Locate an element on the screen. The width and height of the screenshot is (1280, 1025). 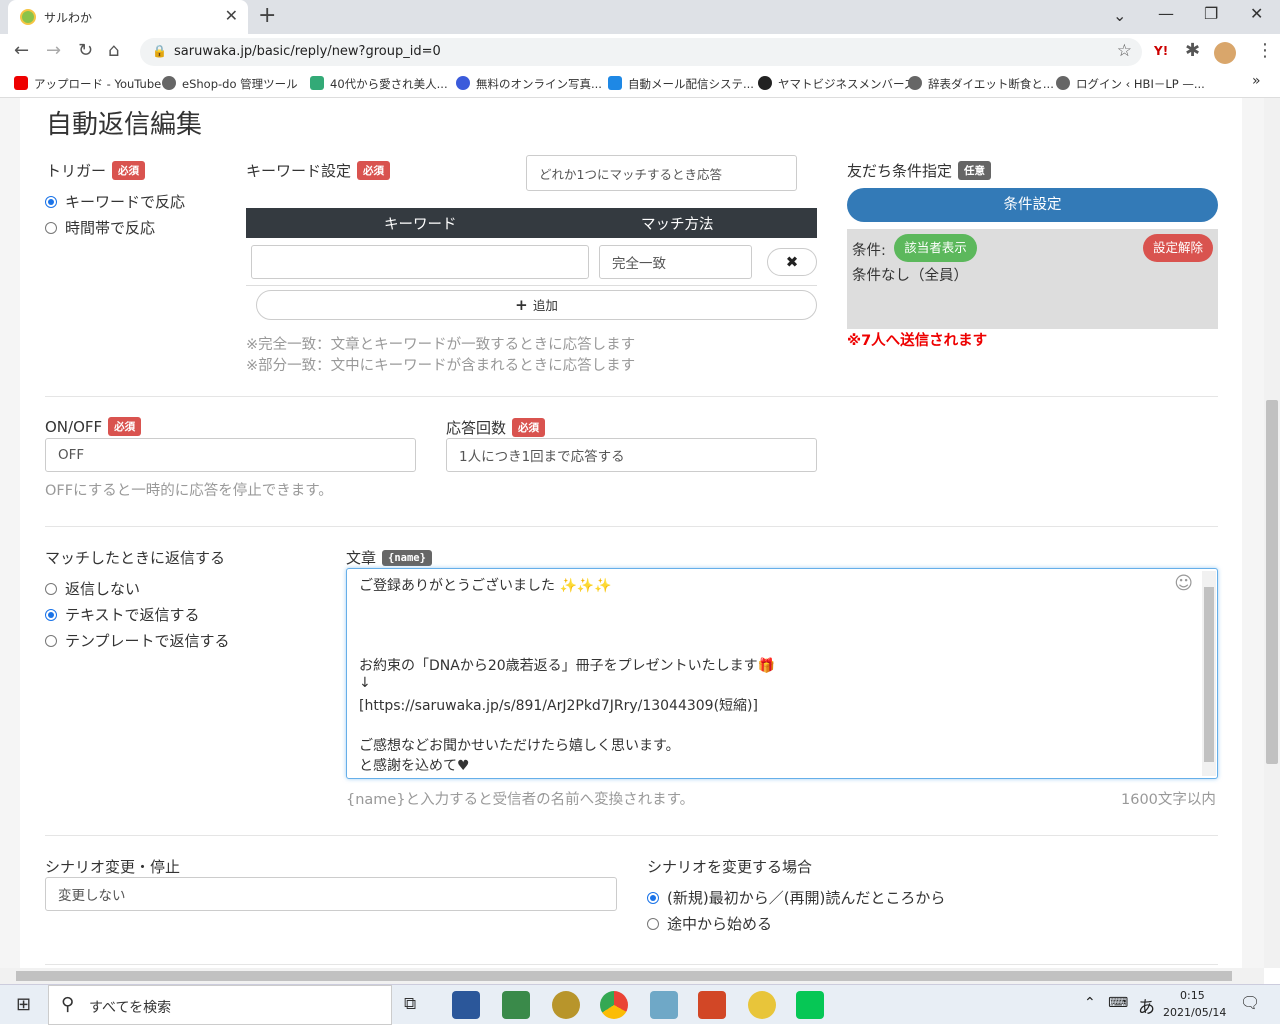
bookmark-youtube: アップロード - YouTube is located at coordinates (87, 84).